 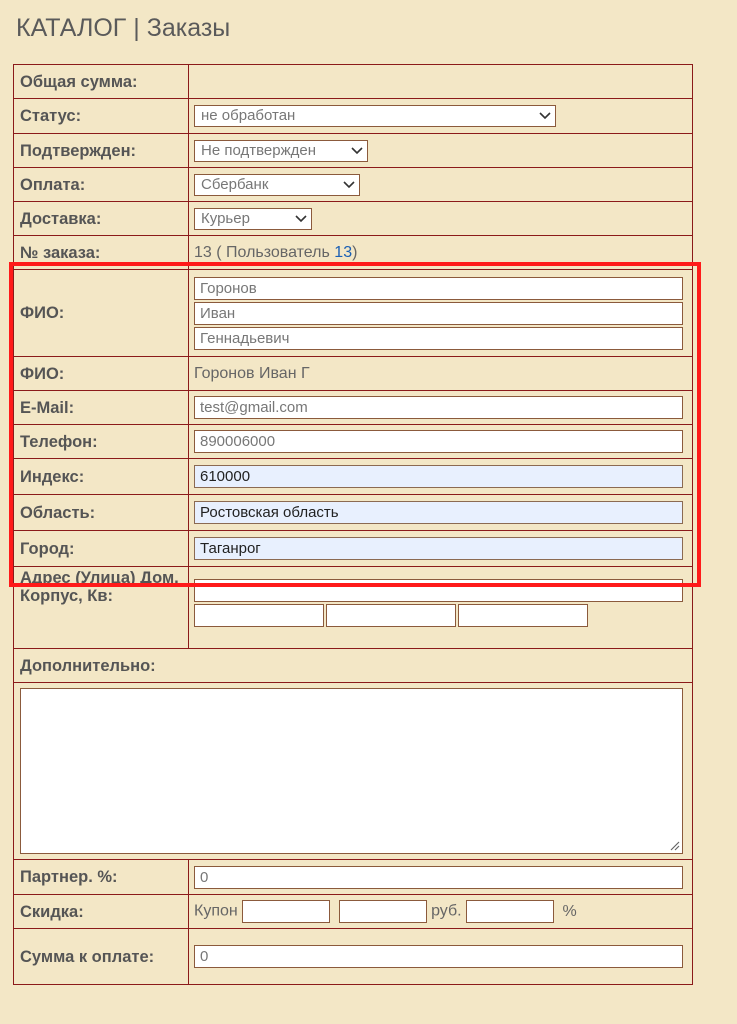 I want to click on row-payment: Оплата: Сбербанк, so click(x=353, y=184).